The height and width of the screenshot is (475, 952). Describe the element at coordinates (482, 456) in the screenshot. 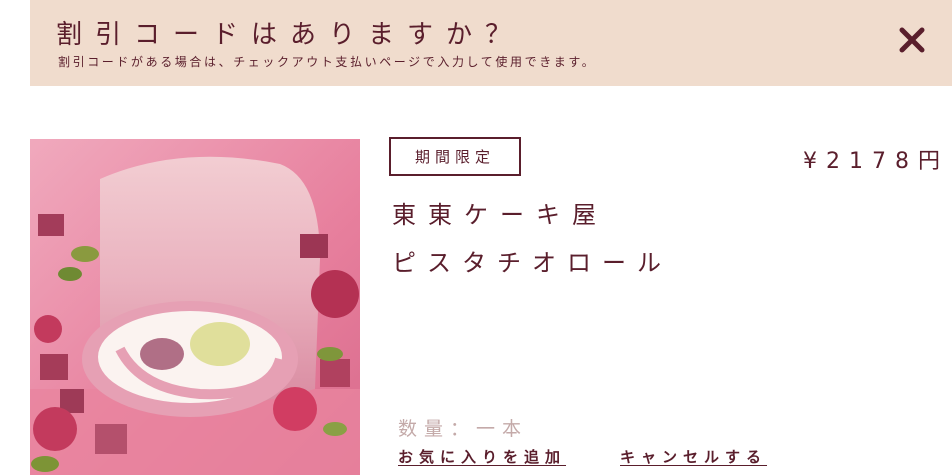

I see `add-favorite-link: お気に入りを追加` at that location.